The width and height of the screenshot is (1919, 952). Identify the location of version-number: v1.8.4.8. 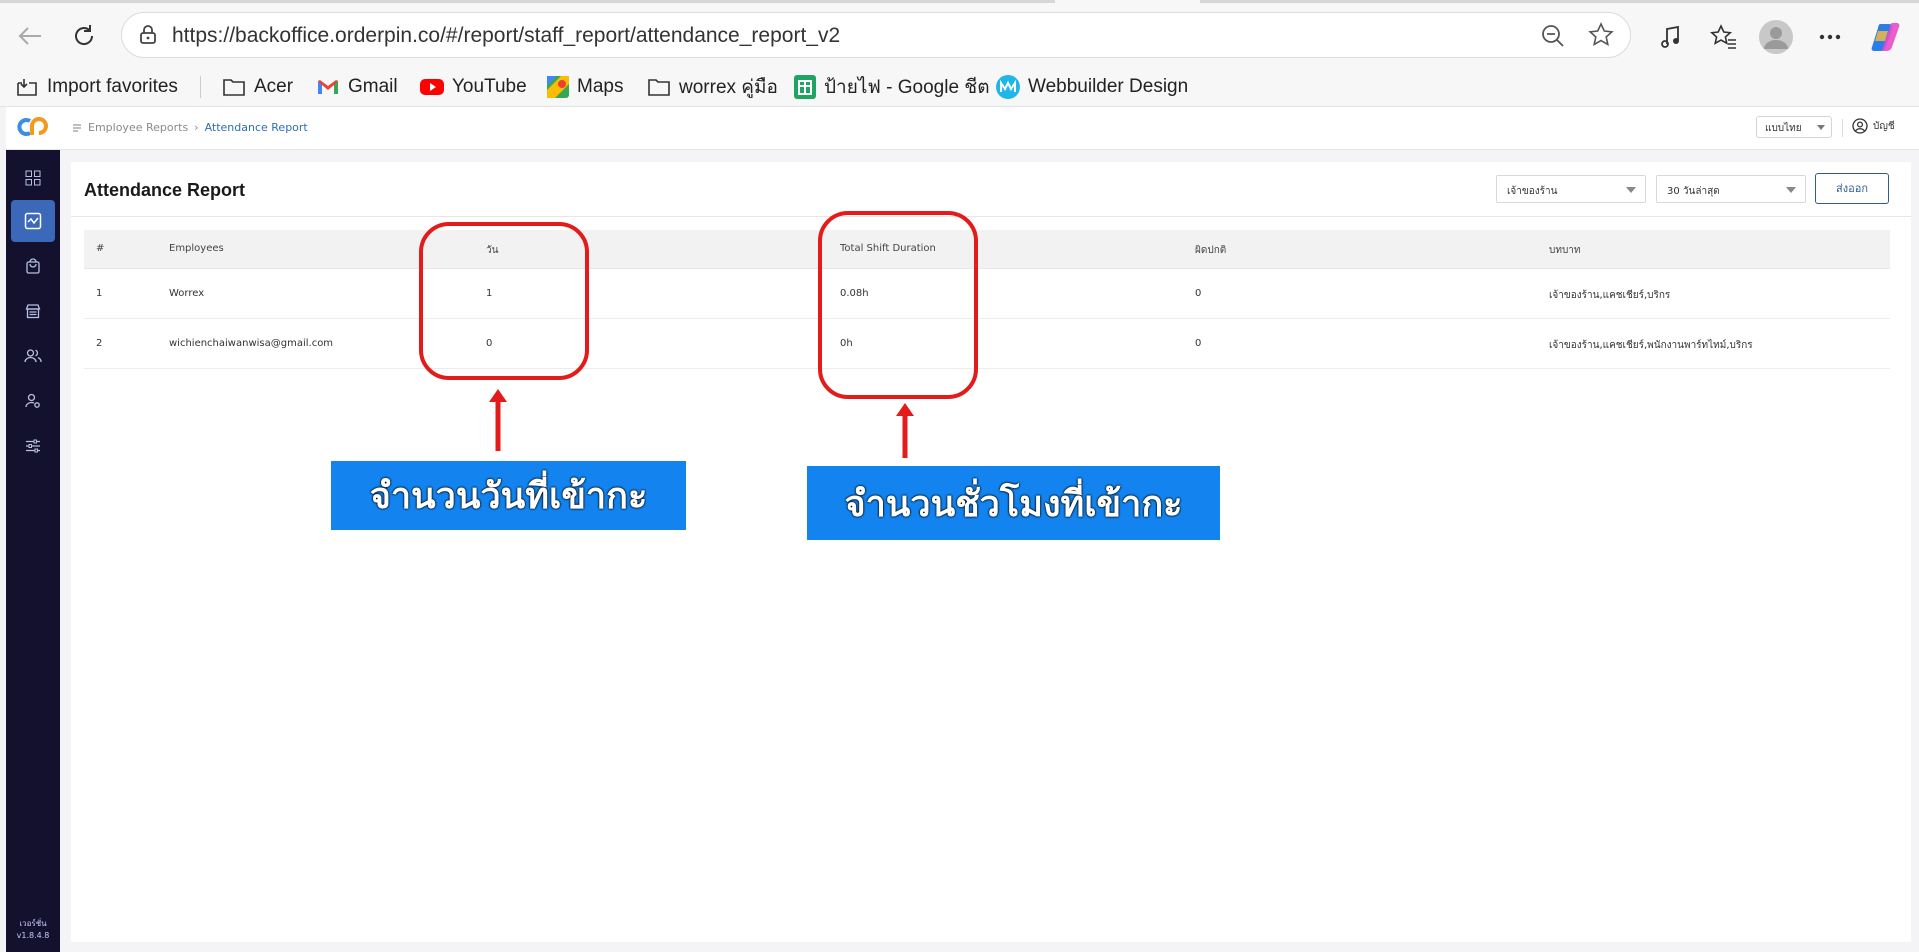
(33, 935).